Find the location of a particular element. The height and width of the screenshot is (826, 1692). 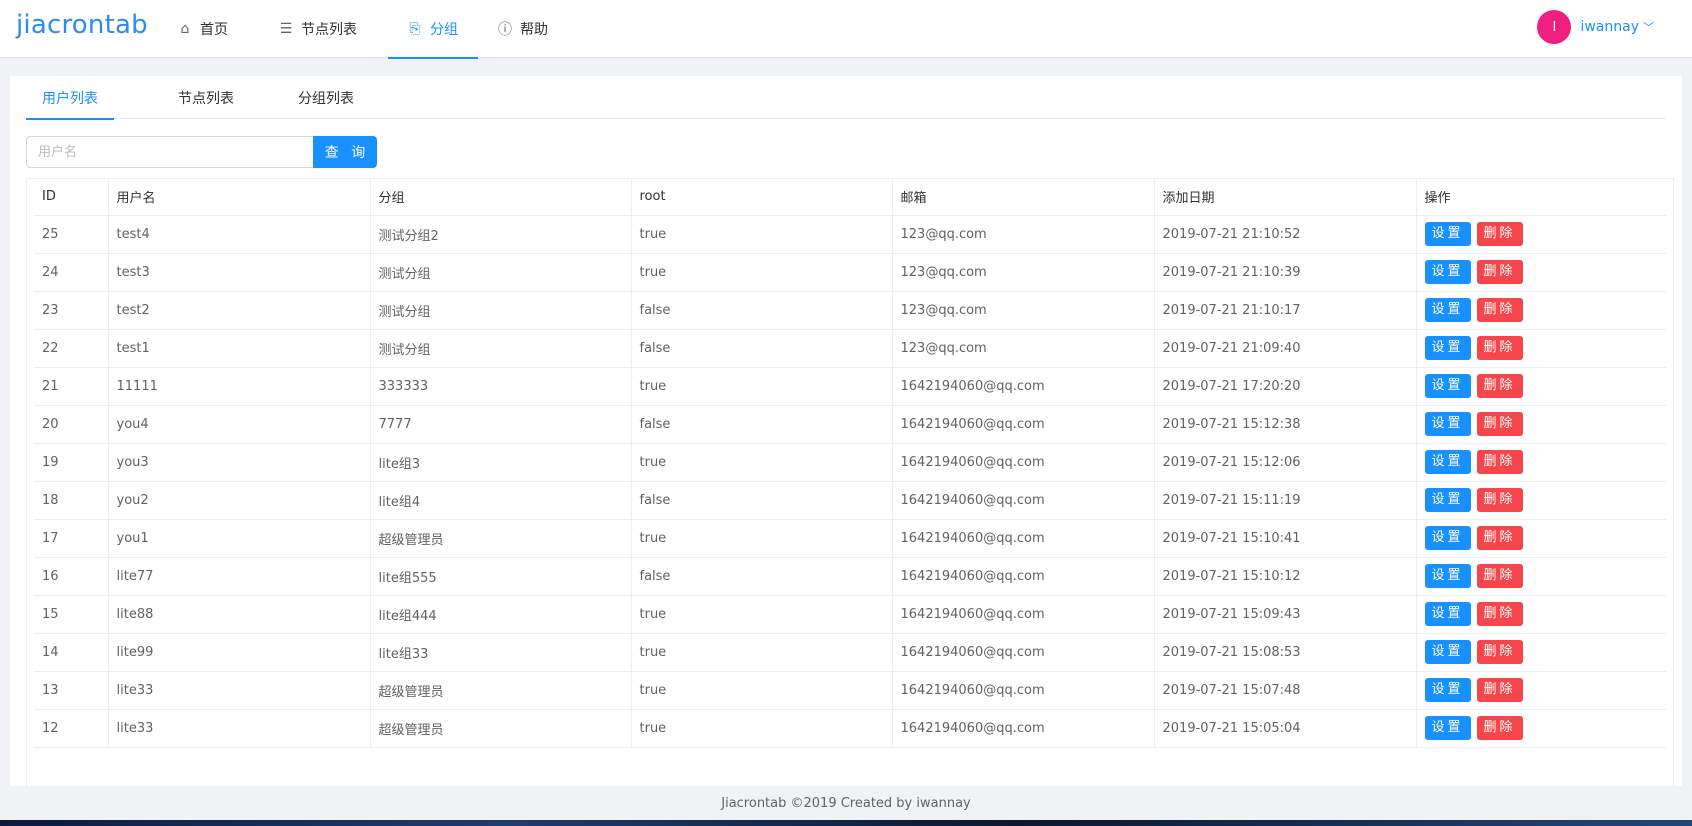

cell-group: lite组444 is located at coordinates (501, 614).